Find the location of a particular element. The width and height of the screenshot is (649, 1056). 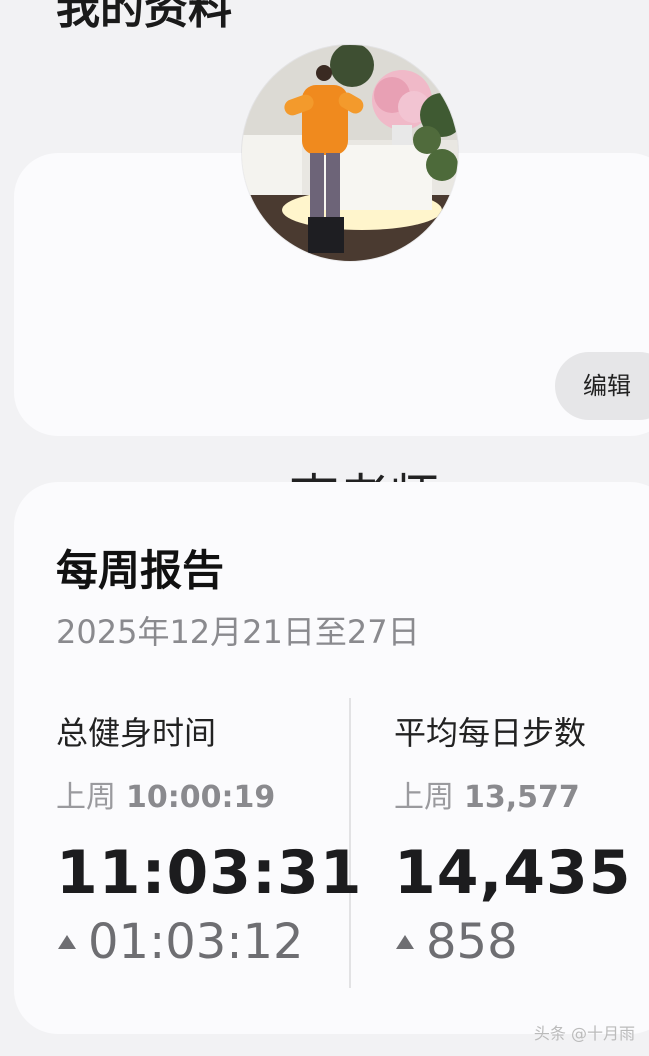

workout-time-label: 总健身时间 is located at coordinates (136, 733).